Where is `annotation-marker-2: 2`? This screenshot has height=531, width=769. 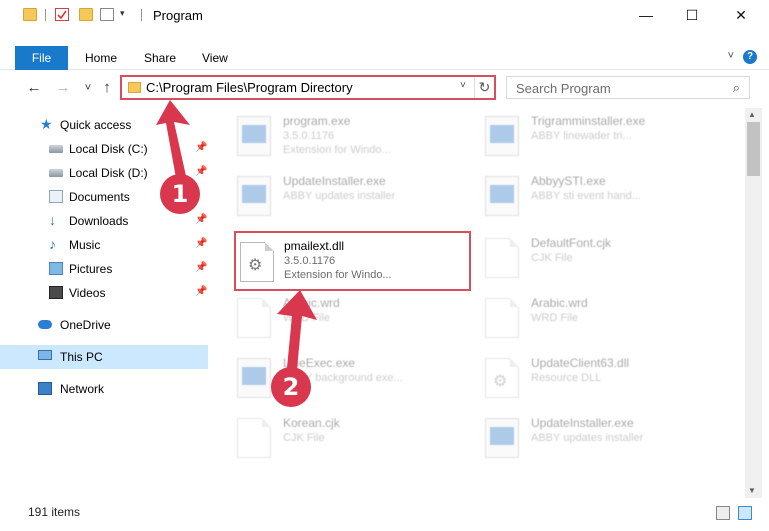 annotation-marker-2: 2 is located at coordinates (291, 387).